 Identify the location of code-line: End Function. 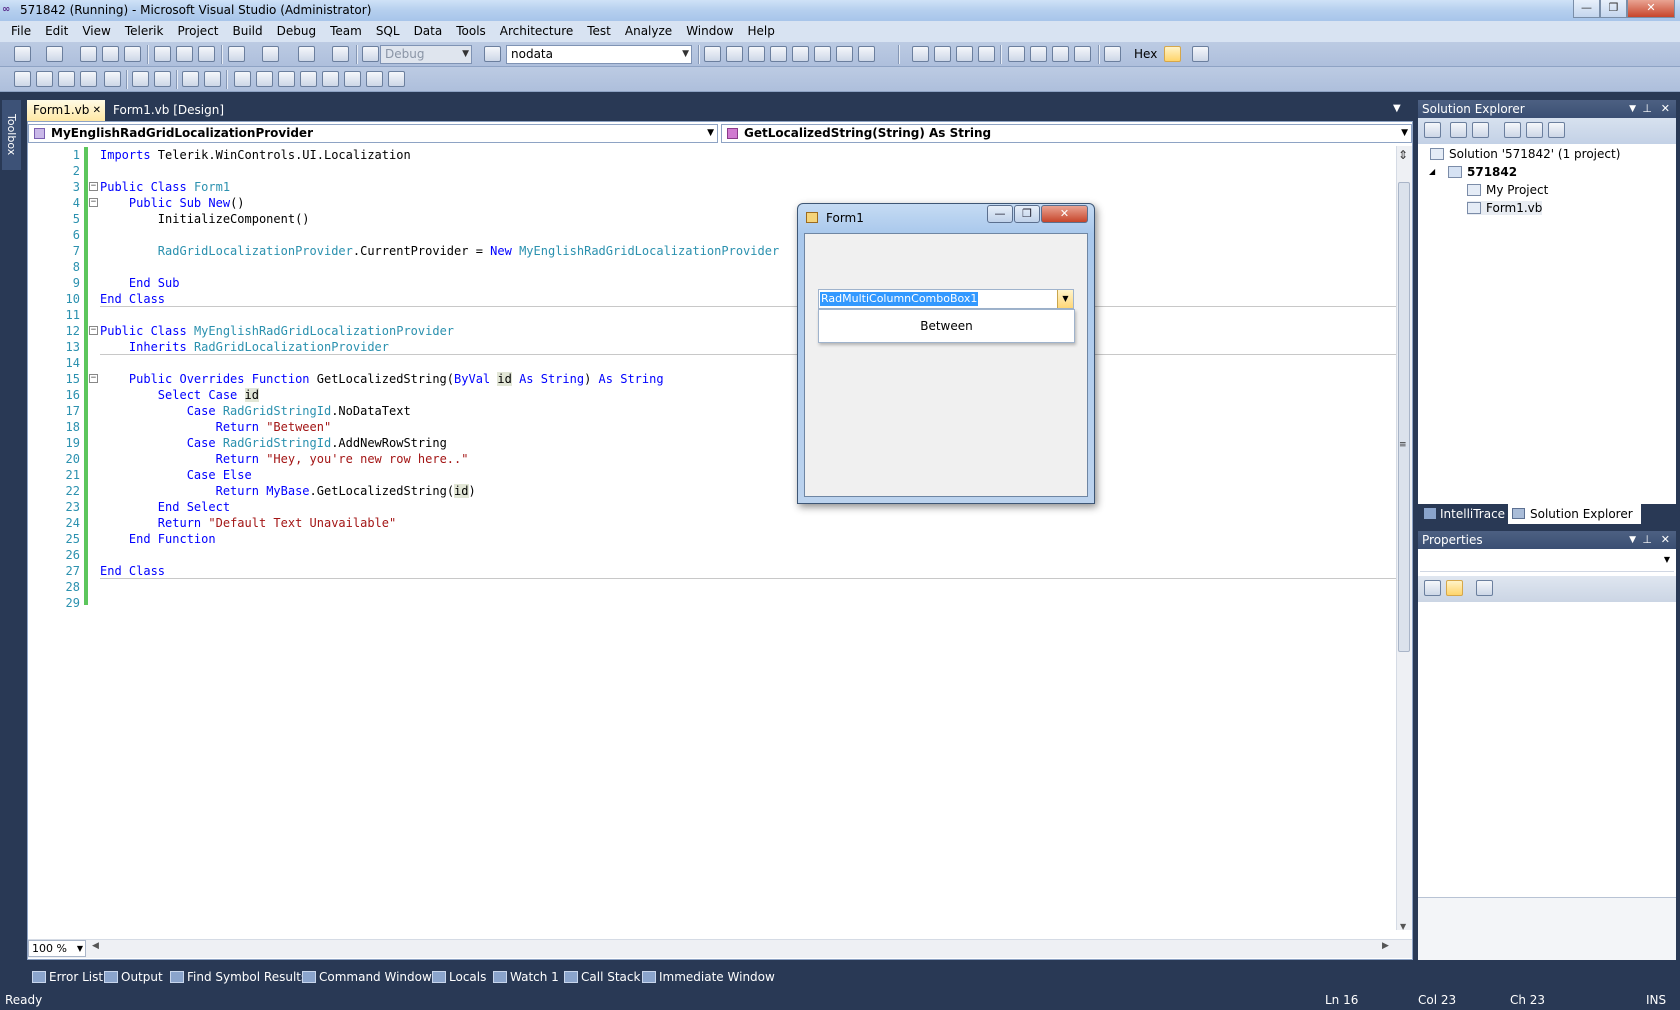
(158, 539).